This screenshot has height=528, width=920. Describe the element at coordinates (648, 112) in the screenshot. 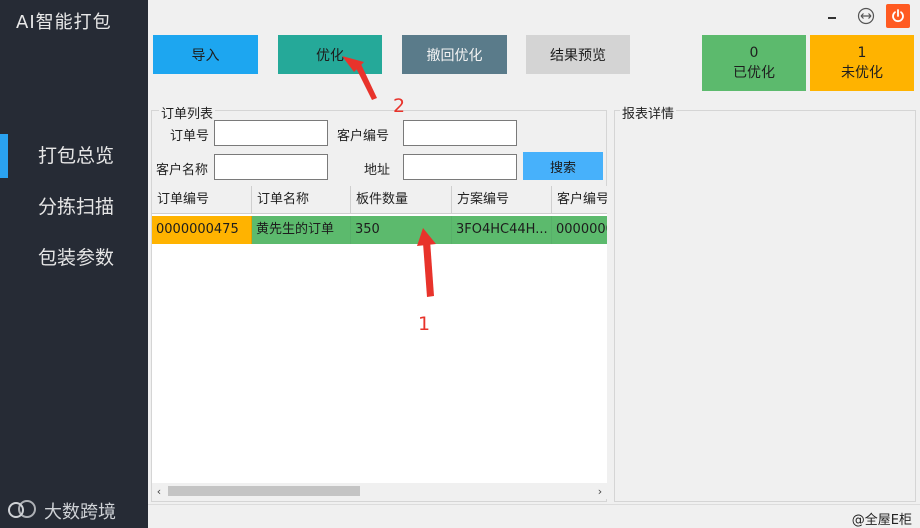

I see `report-details-title: 报表详情` at that location.